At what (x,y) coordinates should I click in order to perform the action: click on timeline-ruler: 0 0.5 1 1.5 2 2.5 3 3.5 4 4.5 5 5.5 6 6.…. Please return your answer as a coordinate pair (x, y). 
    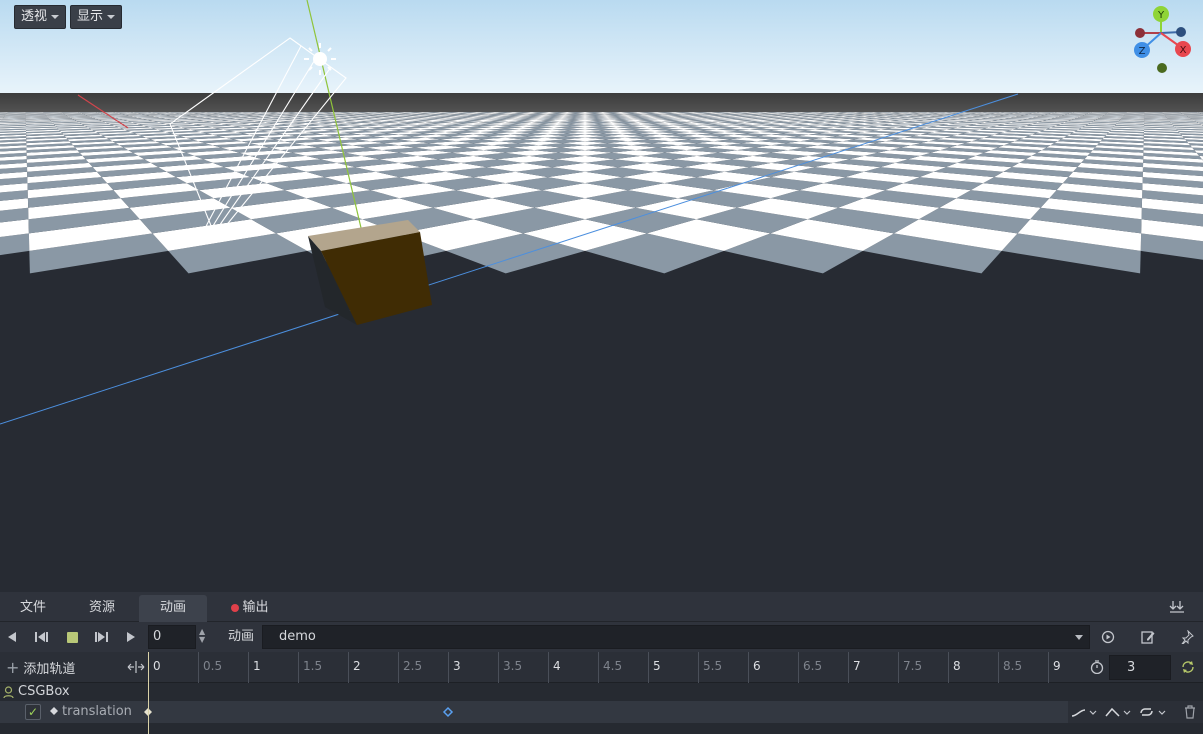
    Looking at the image, I should click on (607, 667).